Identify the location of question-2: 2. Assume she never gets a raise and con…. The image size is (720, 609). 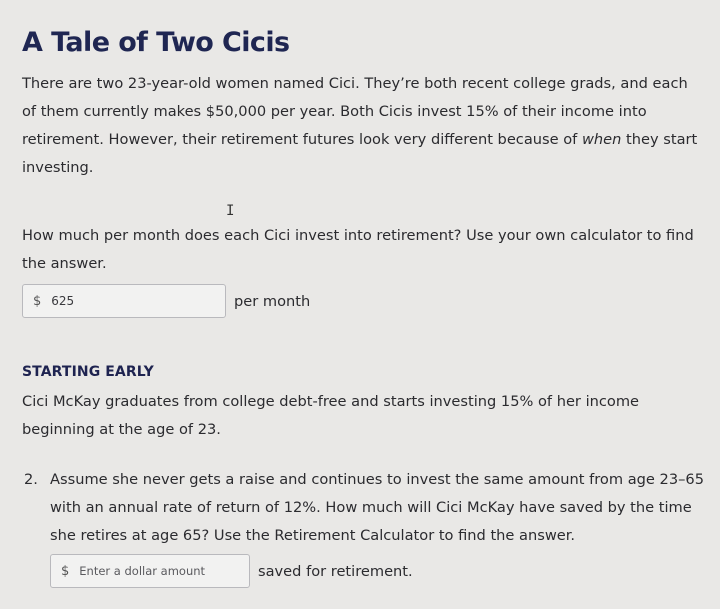
(363, 508).